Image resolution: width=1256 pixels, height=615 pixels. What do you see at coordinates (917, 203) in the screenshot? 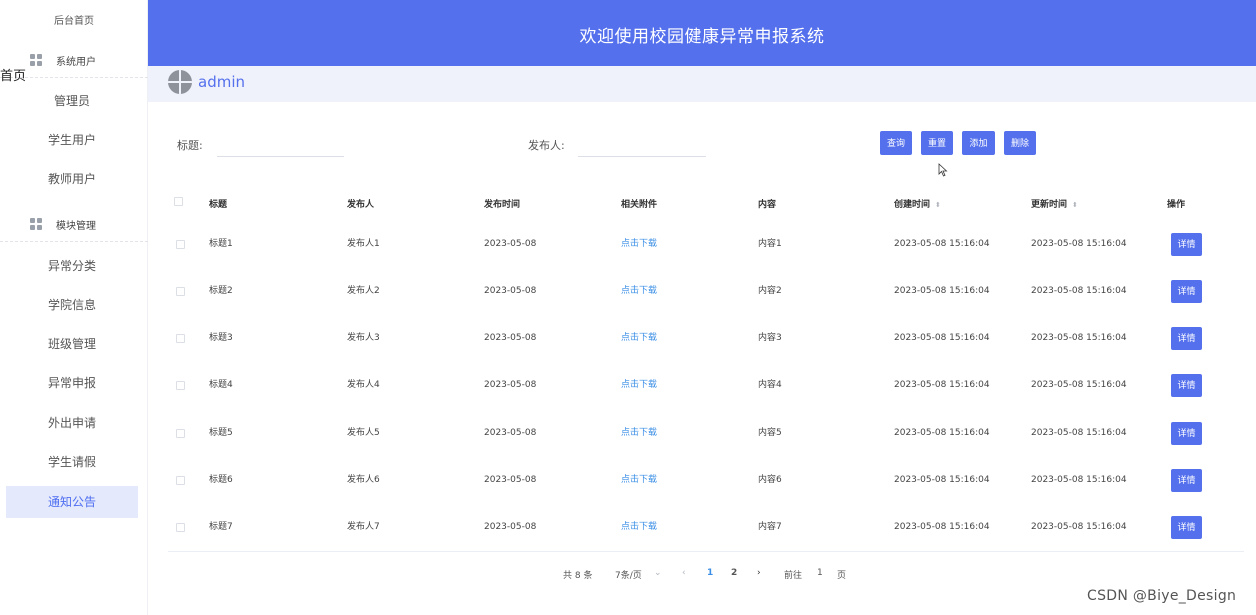
I see `column-header-created-at: 创建时间 ⬍` at bounding box center [917, 203].